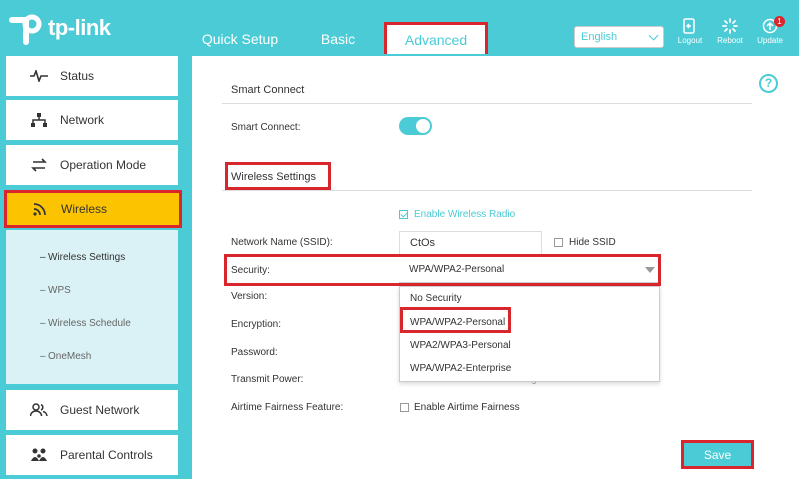 This screenshot has height=479, width=799. Describe the element at coordinates (77, 76) in the screenshot. I see `sidebar-item-label: Status` at that location.